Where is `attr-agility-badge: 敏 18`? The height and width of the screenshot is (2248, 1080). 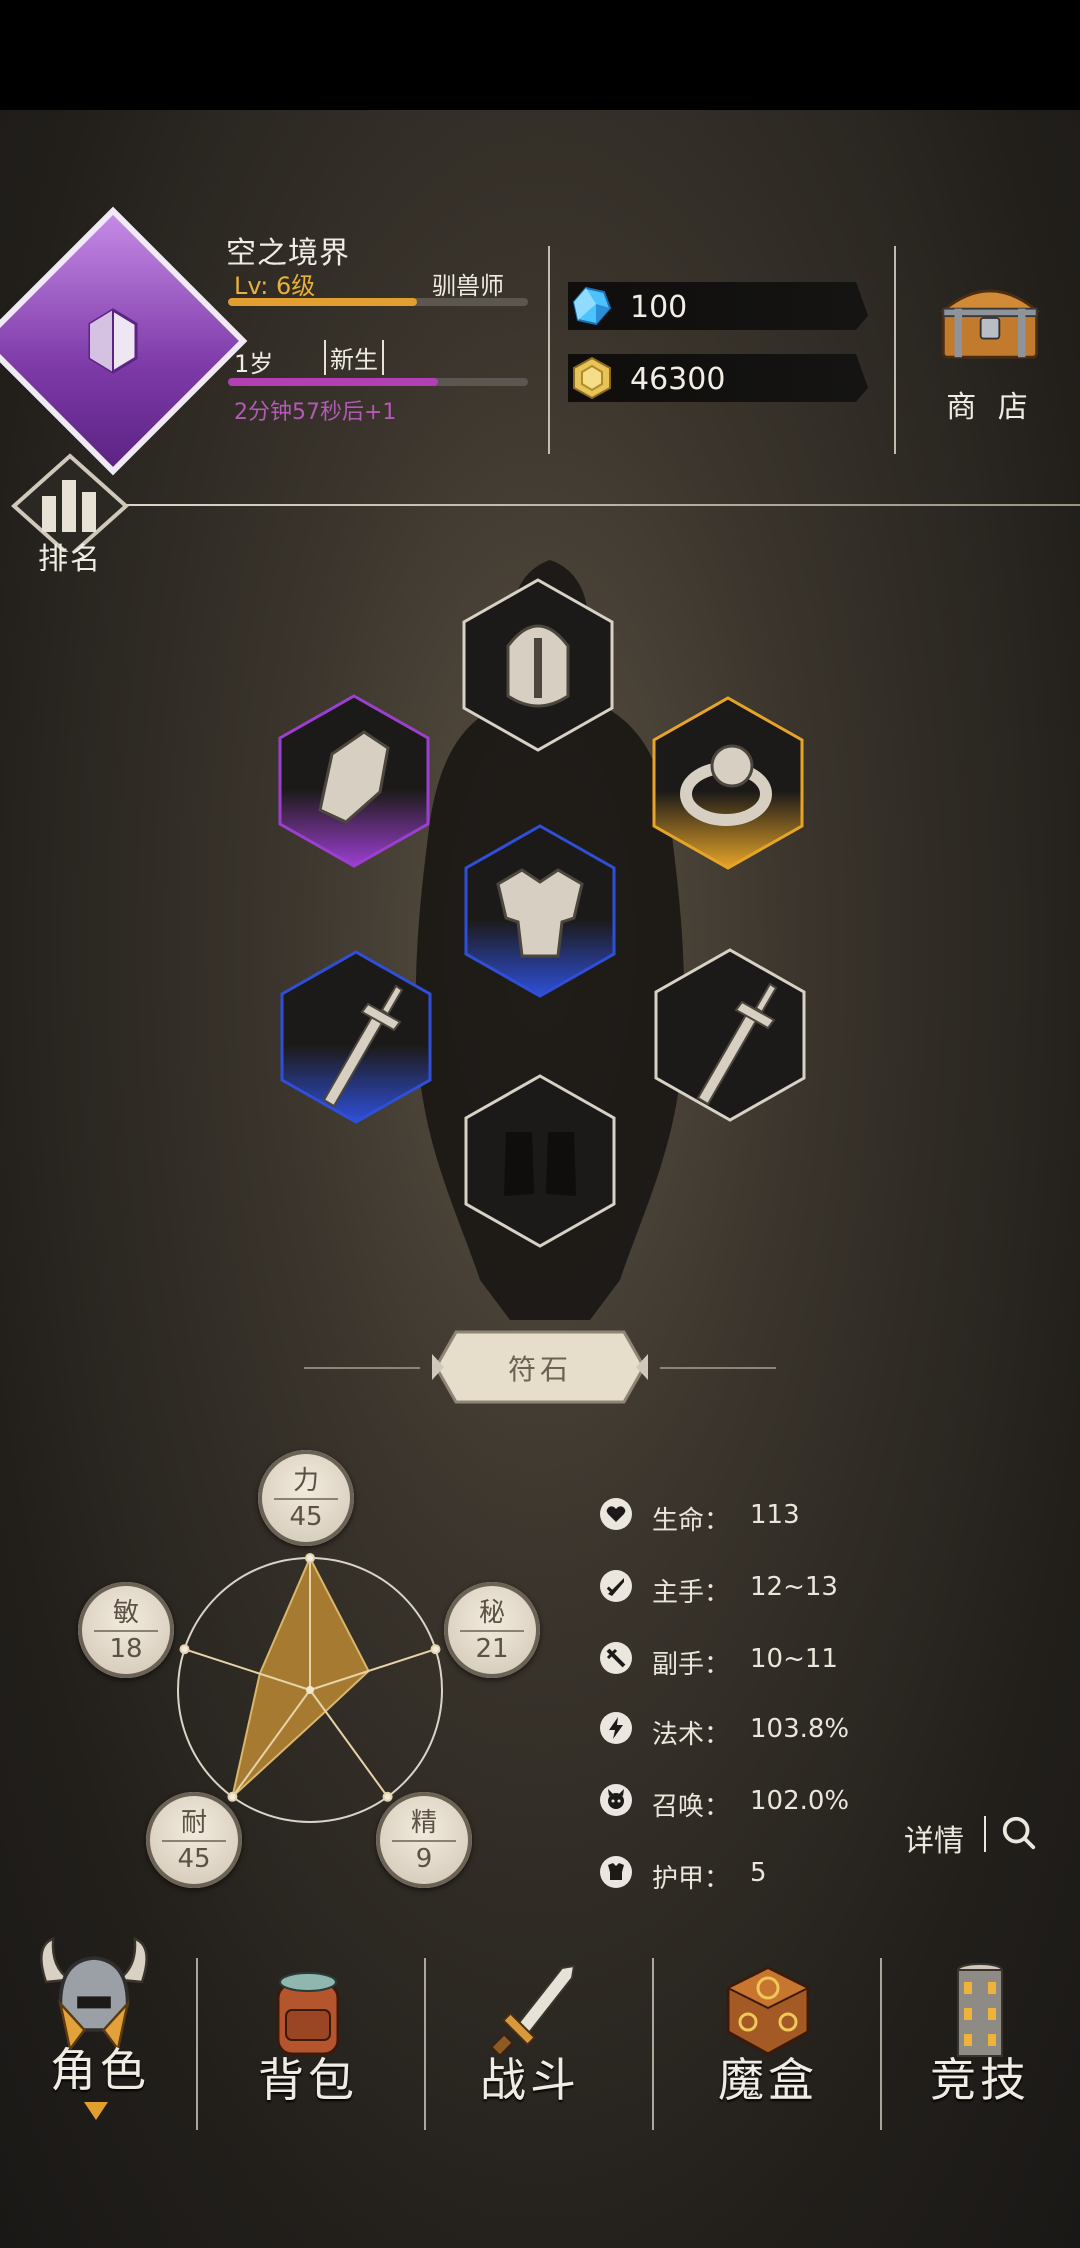
attr-agility-badge: 敏 18 is located at coordinates (126, 1630).